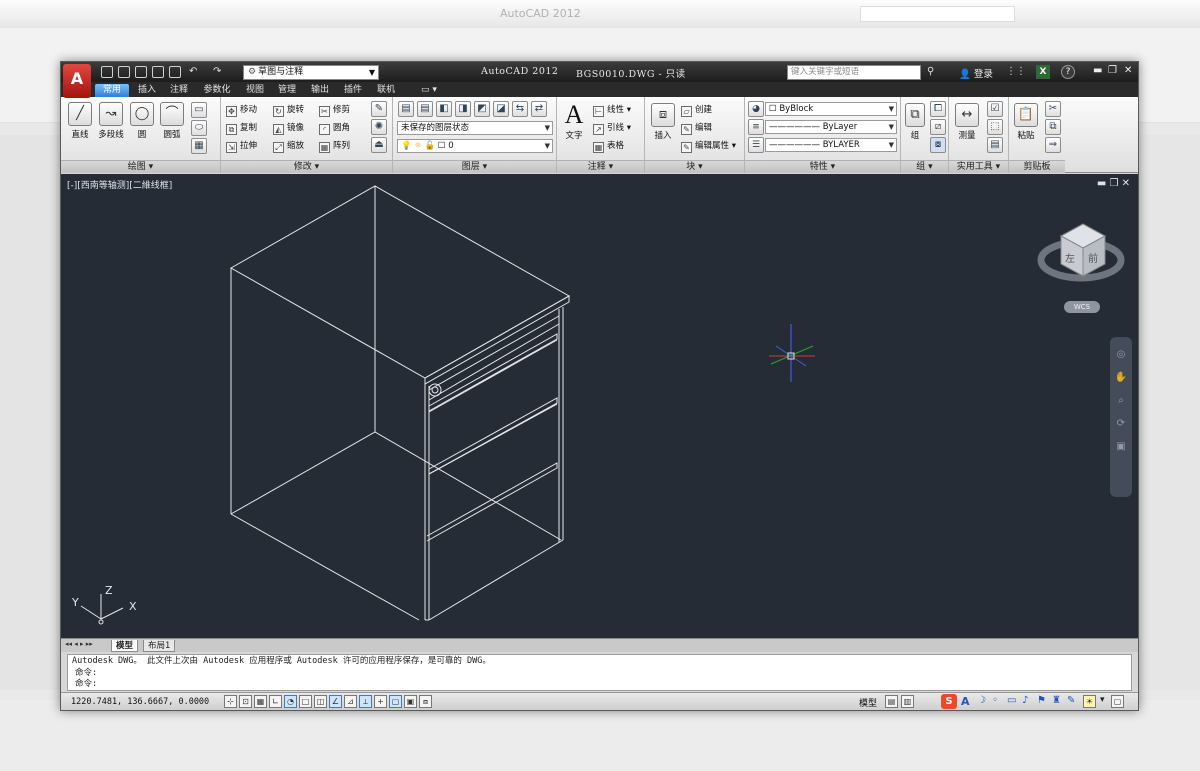 The image size is (1200, 771). What do you see at coordinates (1026, 122) in the screenshot?
I see `paste-button: 📋 粘贴` at bounding box center [1026, 122].